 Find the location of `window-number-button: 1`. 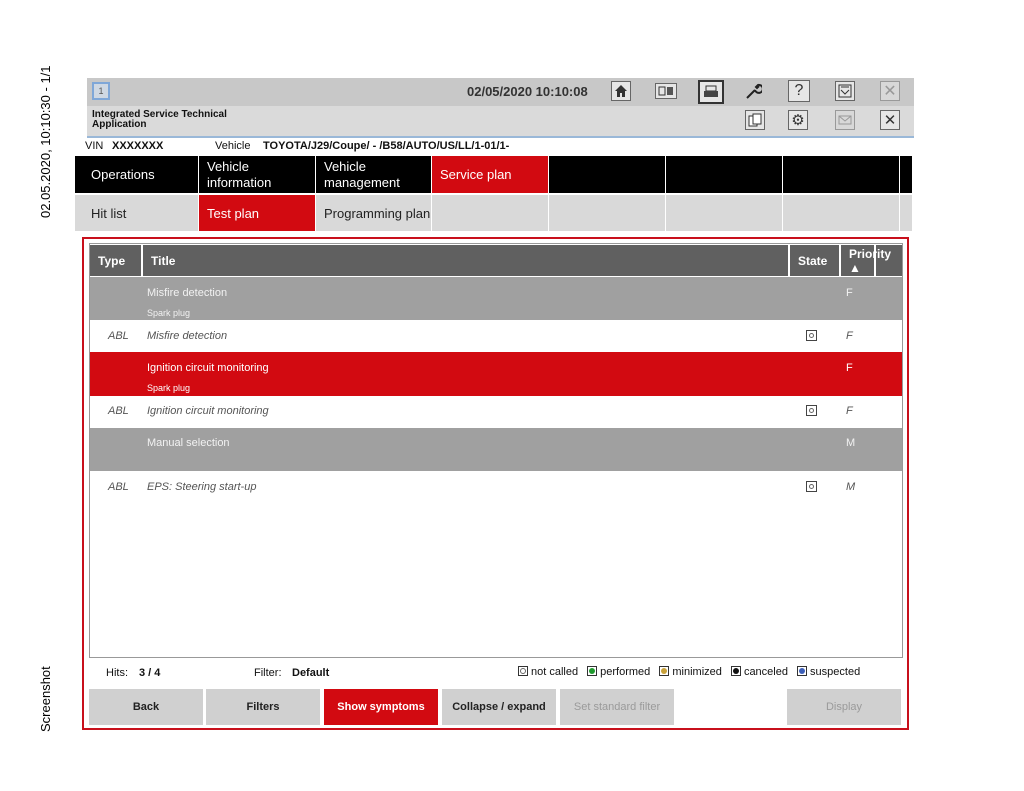

window-number-button: 1 is located at coordinates (101, 91).